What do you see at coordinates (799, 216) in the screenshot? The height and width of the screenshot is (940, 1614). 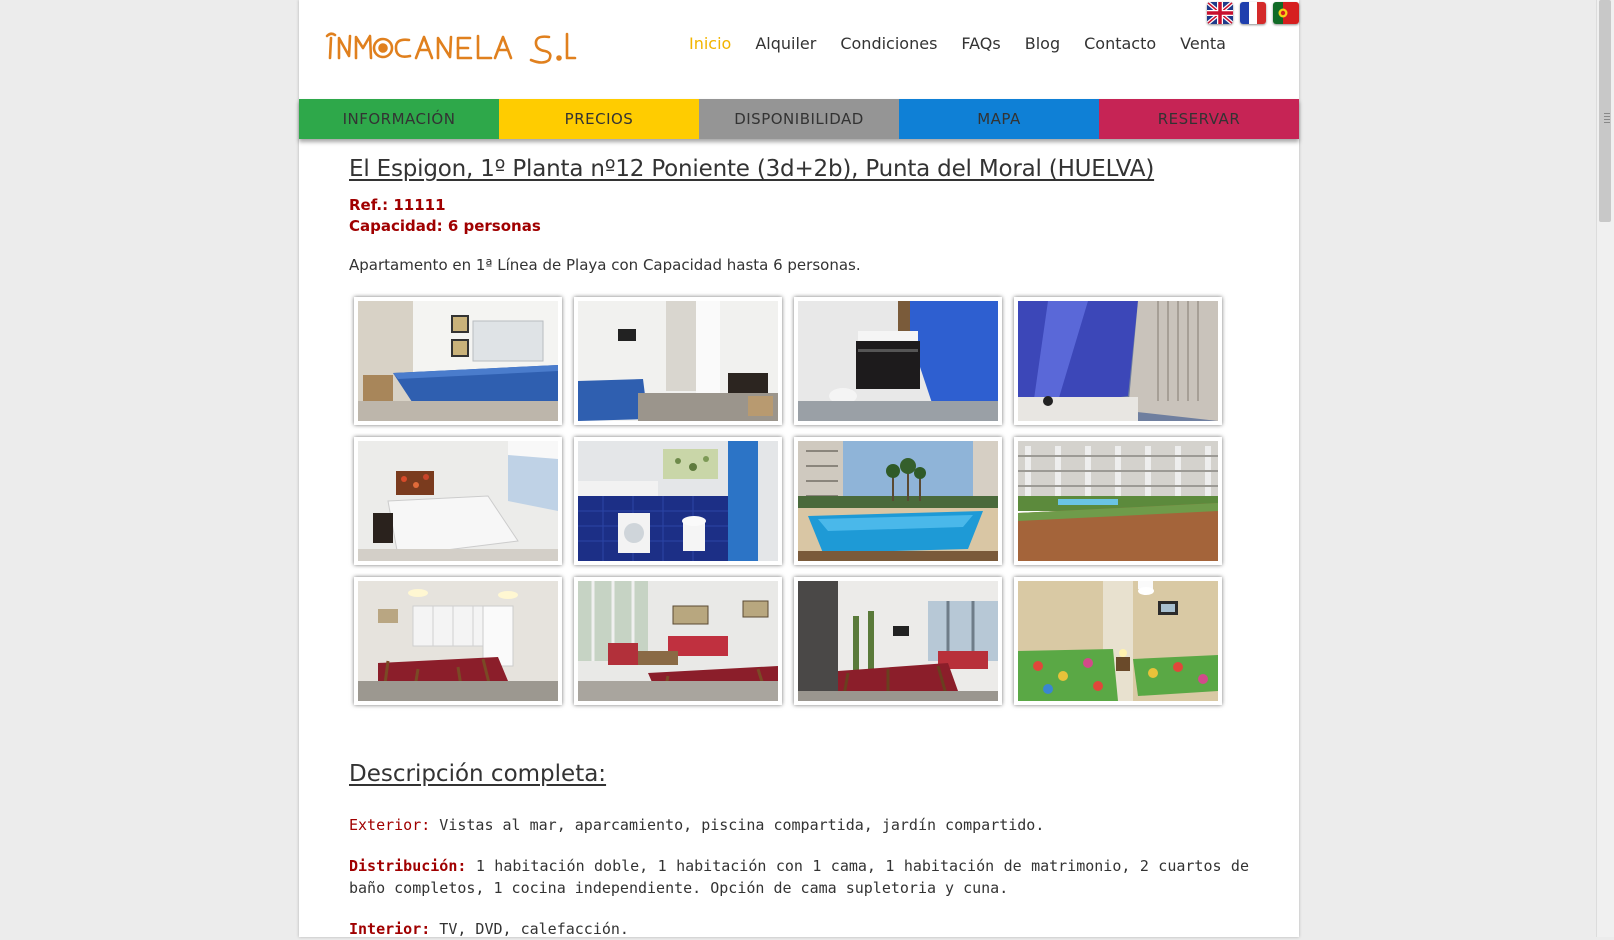 I see `property-meta: Ref.: 11111 Capacidad: 6 personas` at bounding box center [799, 216].